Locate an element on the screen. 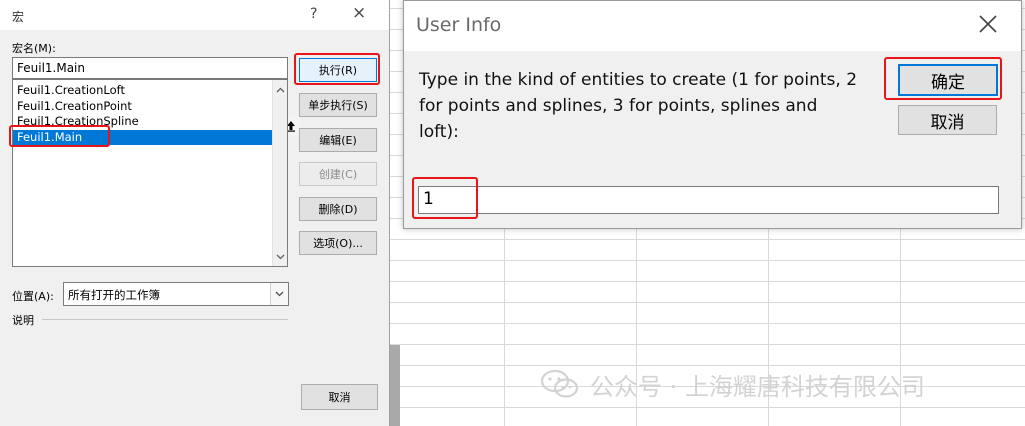 The image size is (1025, 426). list-item: Feuil1.CreationSpline is located at coordinates (143, 122).